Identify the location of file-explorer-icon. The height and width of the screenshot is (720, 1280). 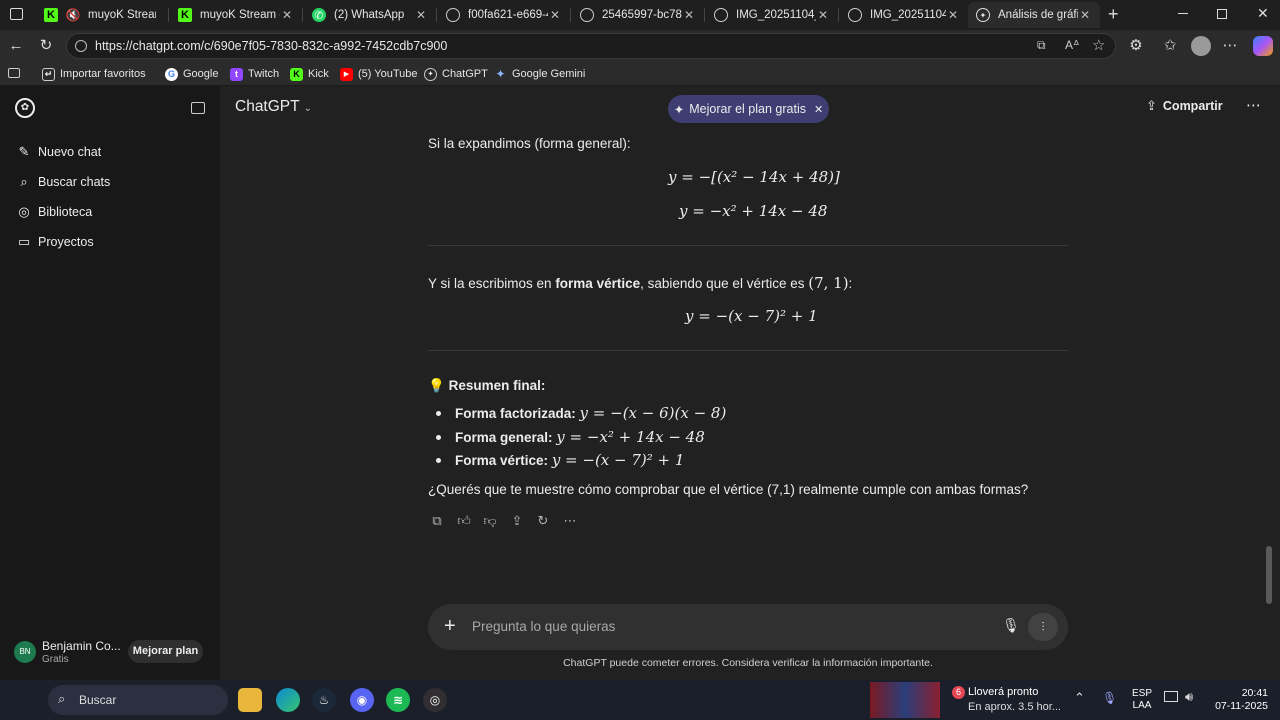
(250, 700).